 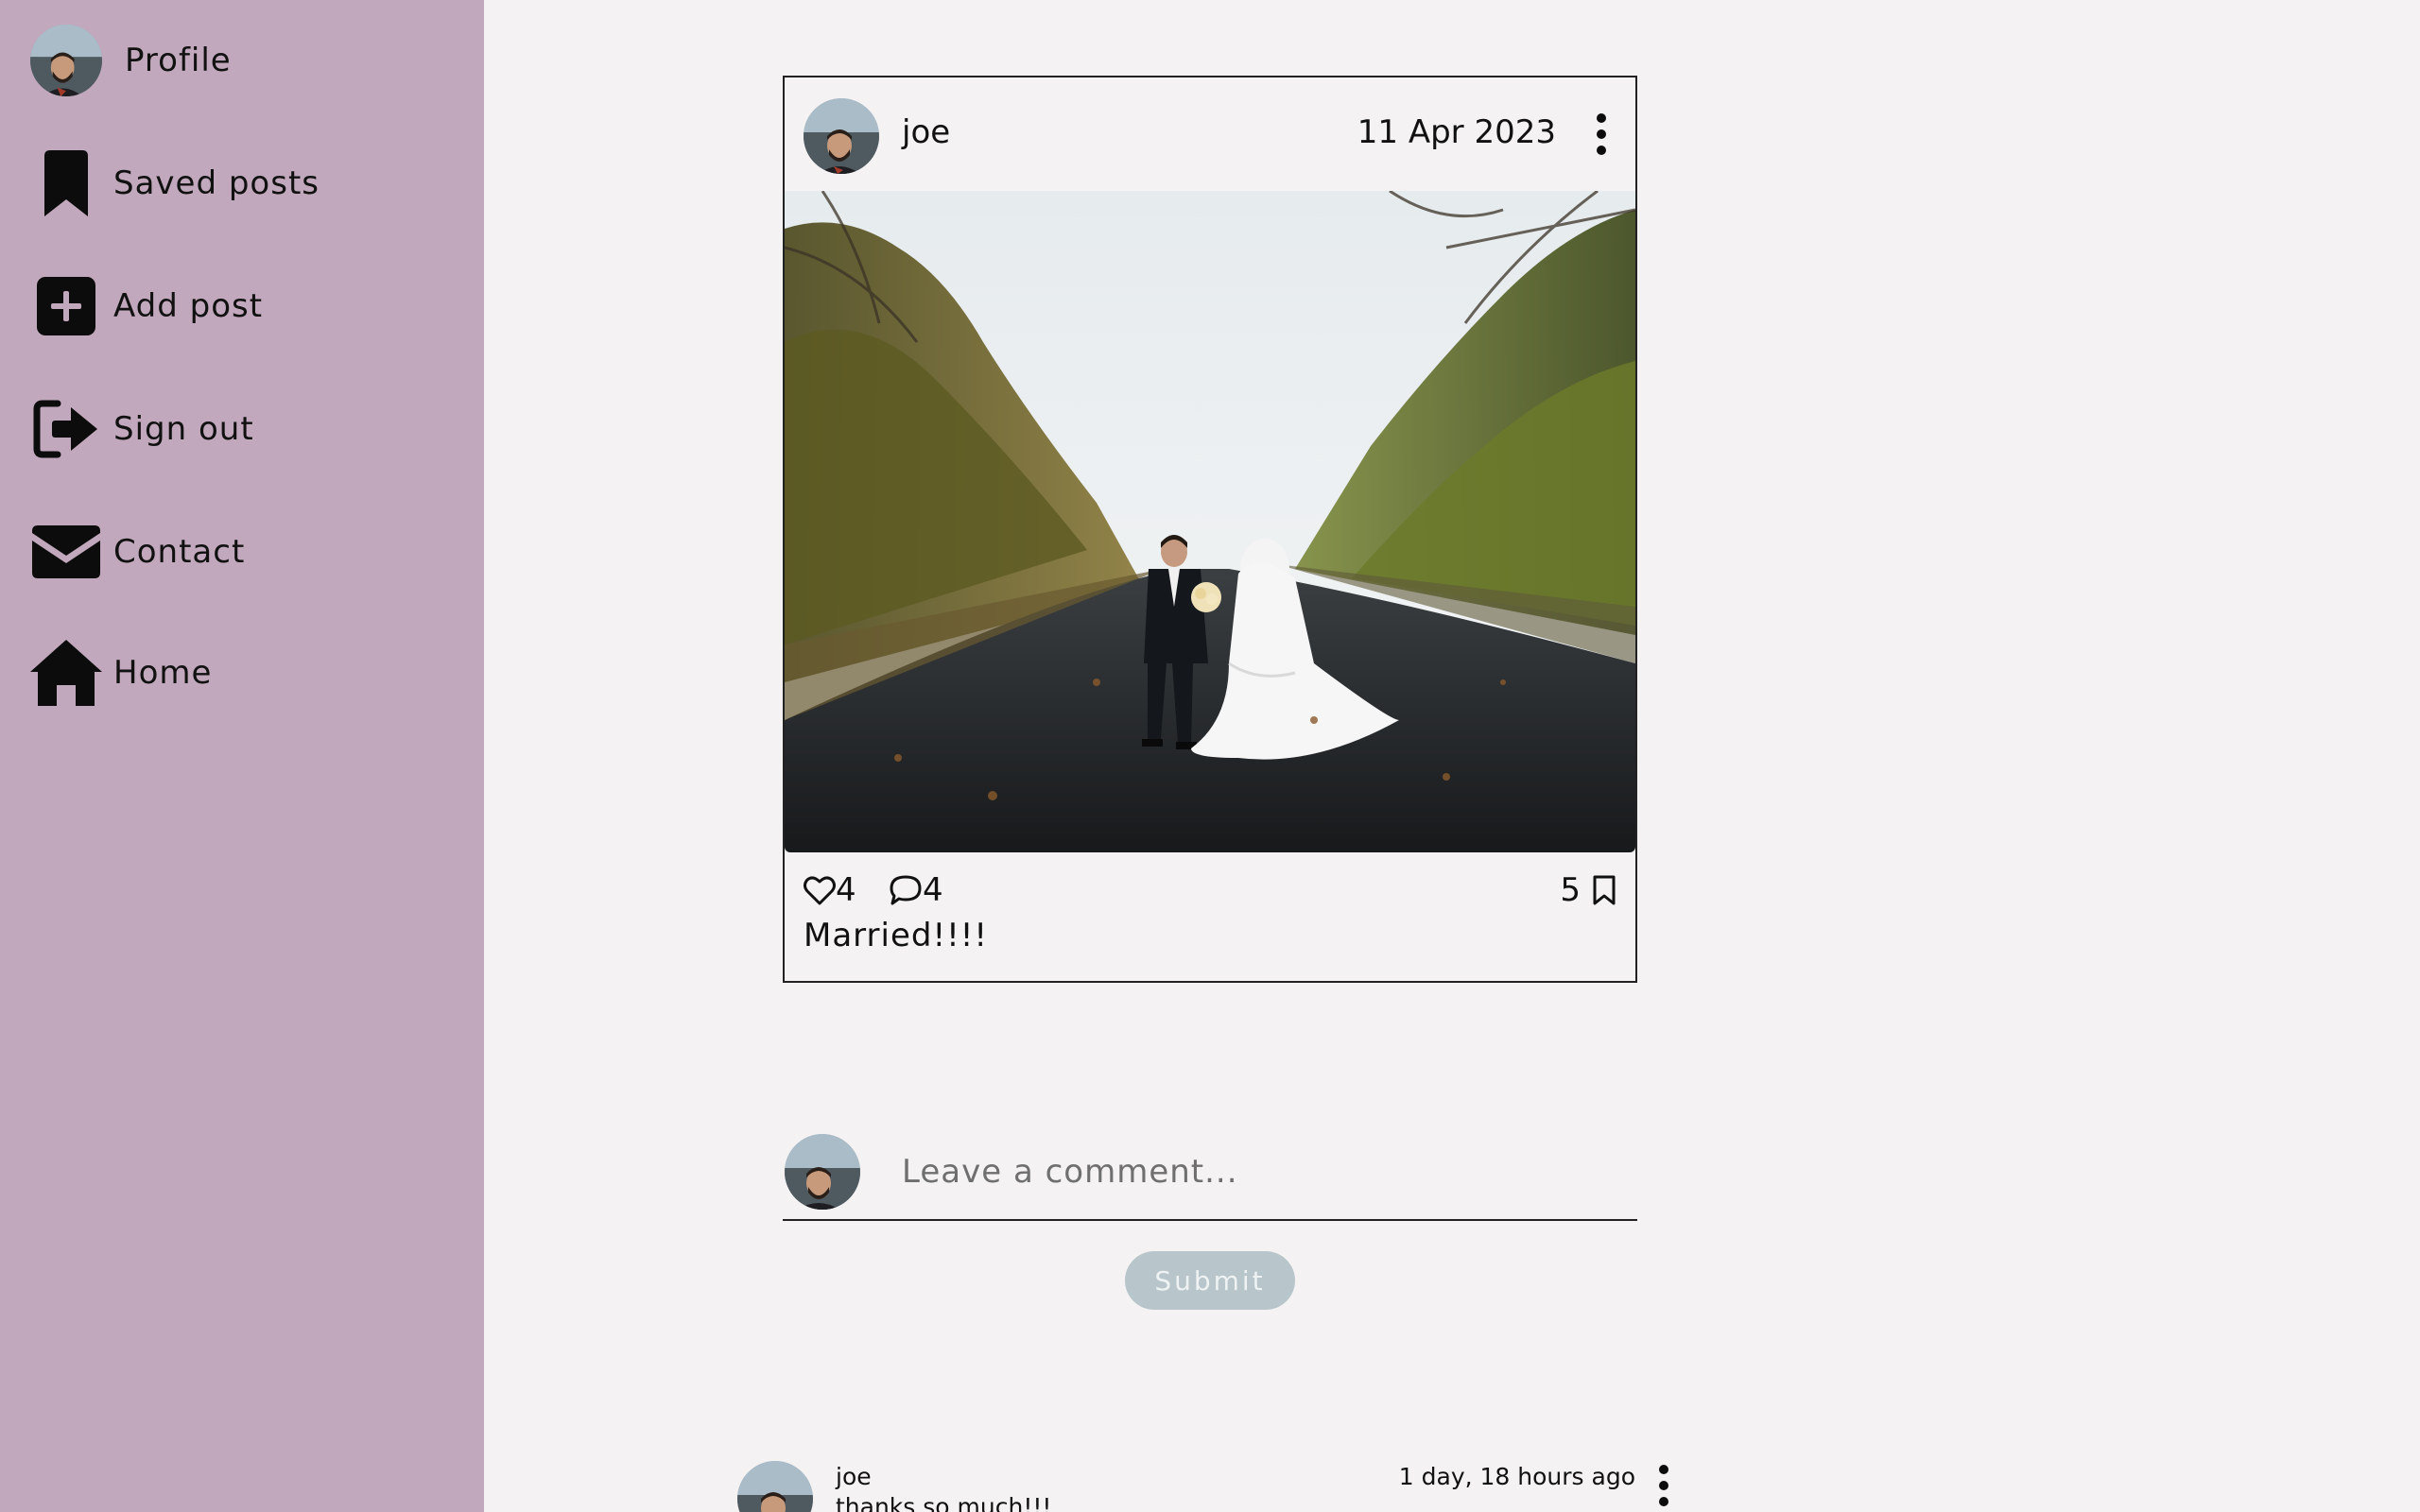 I want to click on post-header: joe 11 Apr 2023, so click(x=1210, y=134).